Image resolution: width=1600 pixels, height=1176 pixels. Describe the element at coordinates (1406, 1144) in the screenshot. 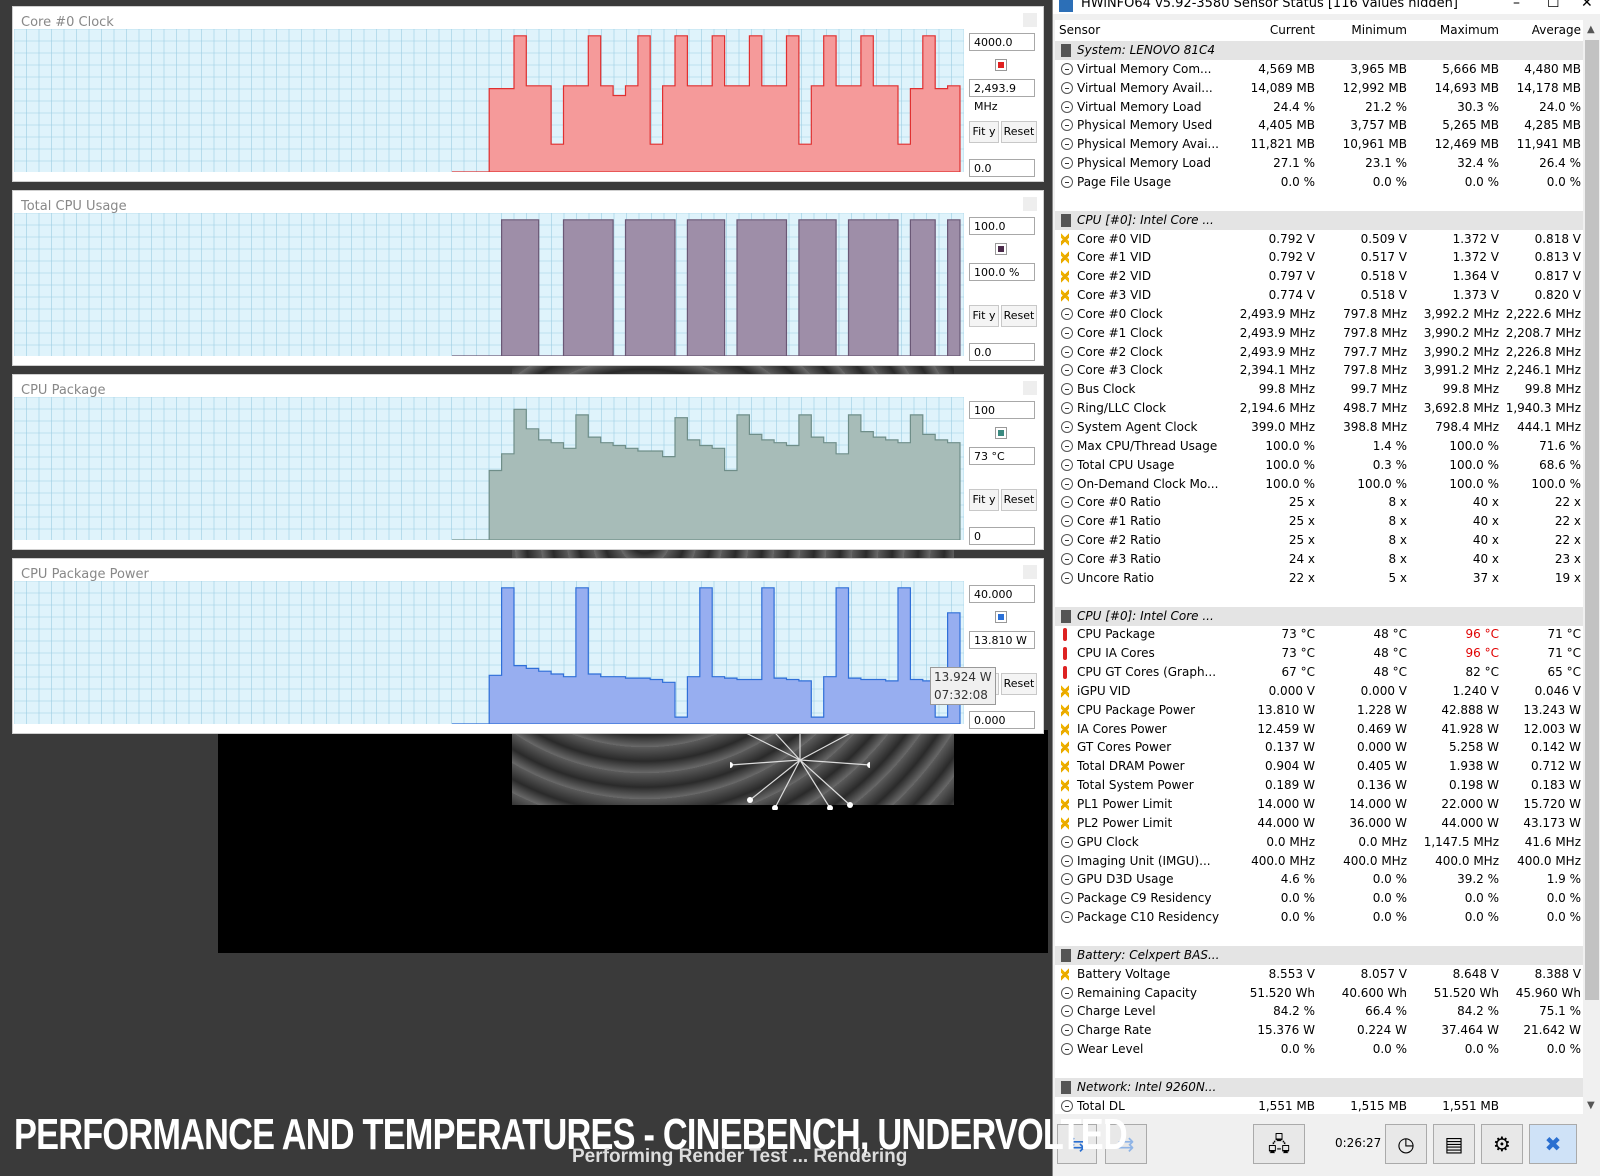

I see `clock-reset-icon: ◷` at that location.